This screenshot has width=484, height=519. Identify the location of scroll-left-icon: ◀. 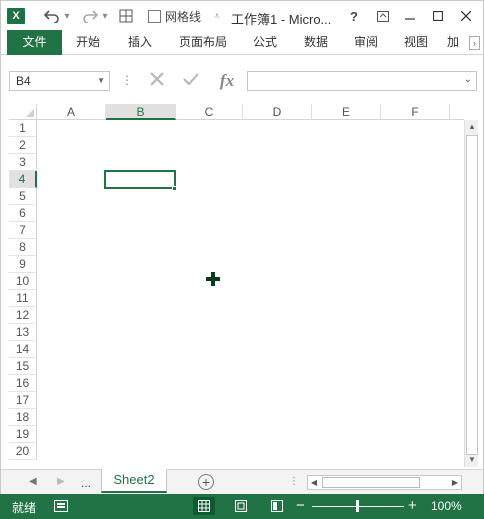
(314, 482).